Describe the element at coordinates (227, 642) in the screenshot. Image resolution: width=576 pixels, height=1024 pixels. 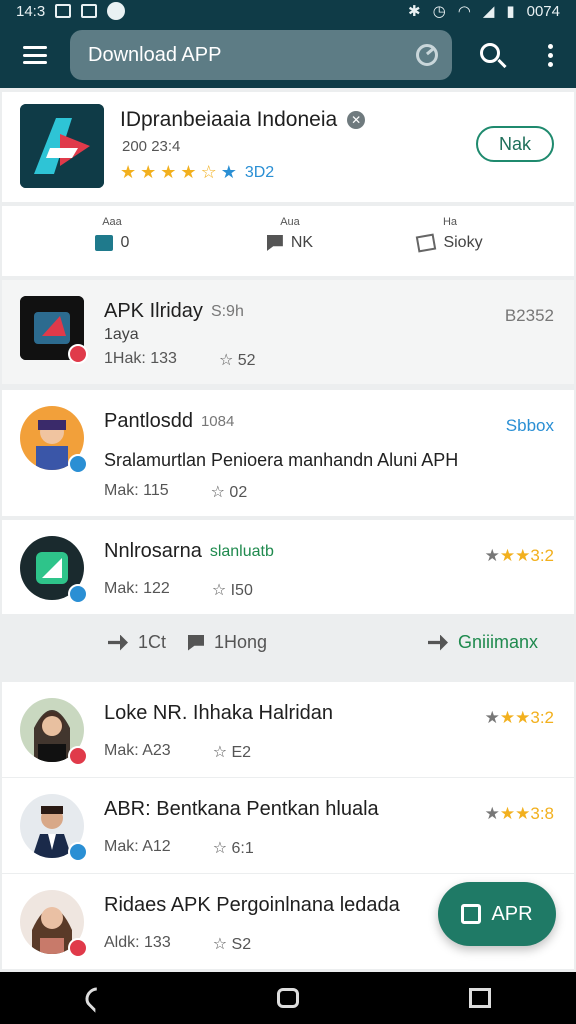
I see `action-comment: 1Hong` at that location.